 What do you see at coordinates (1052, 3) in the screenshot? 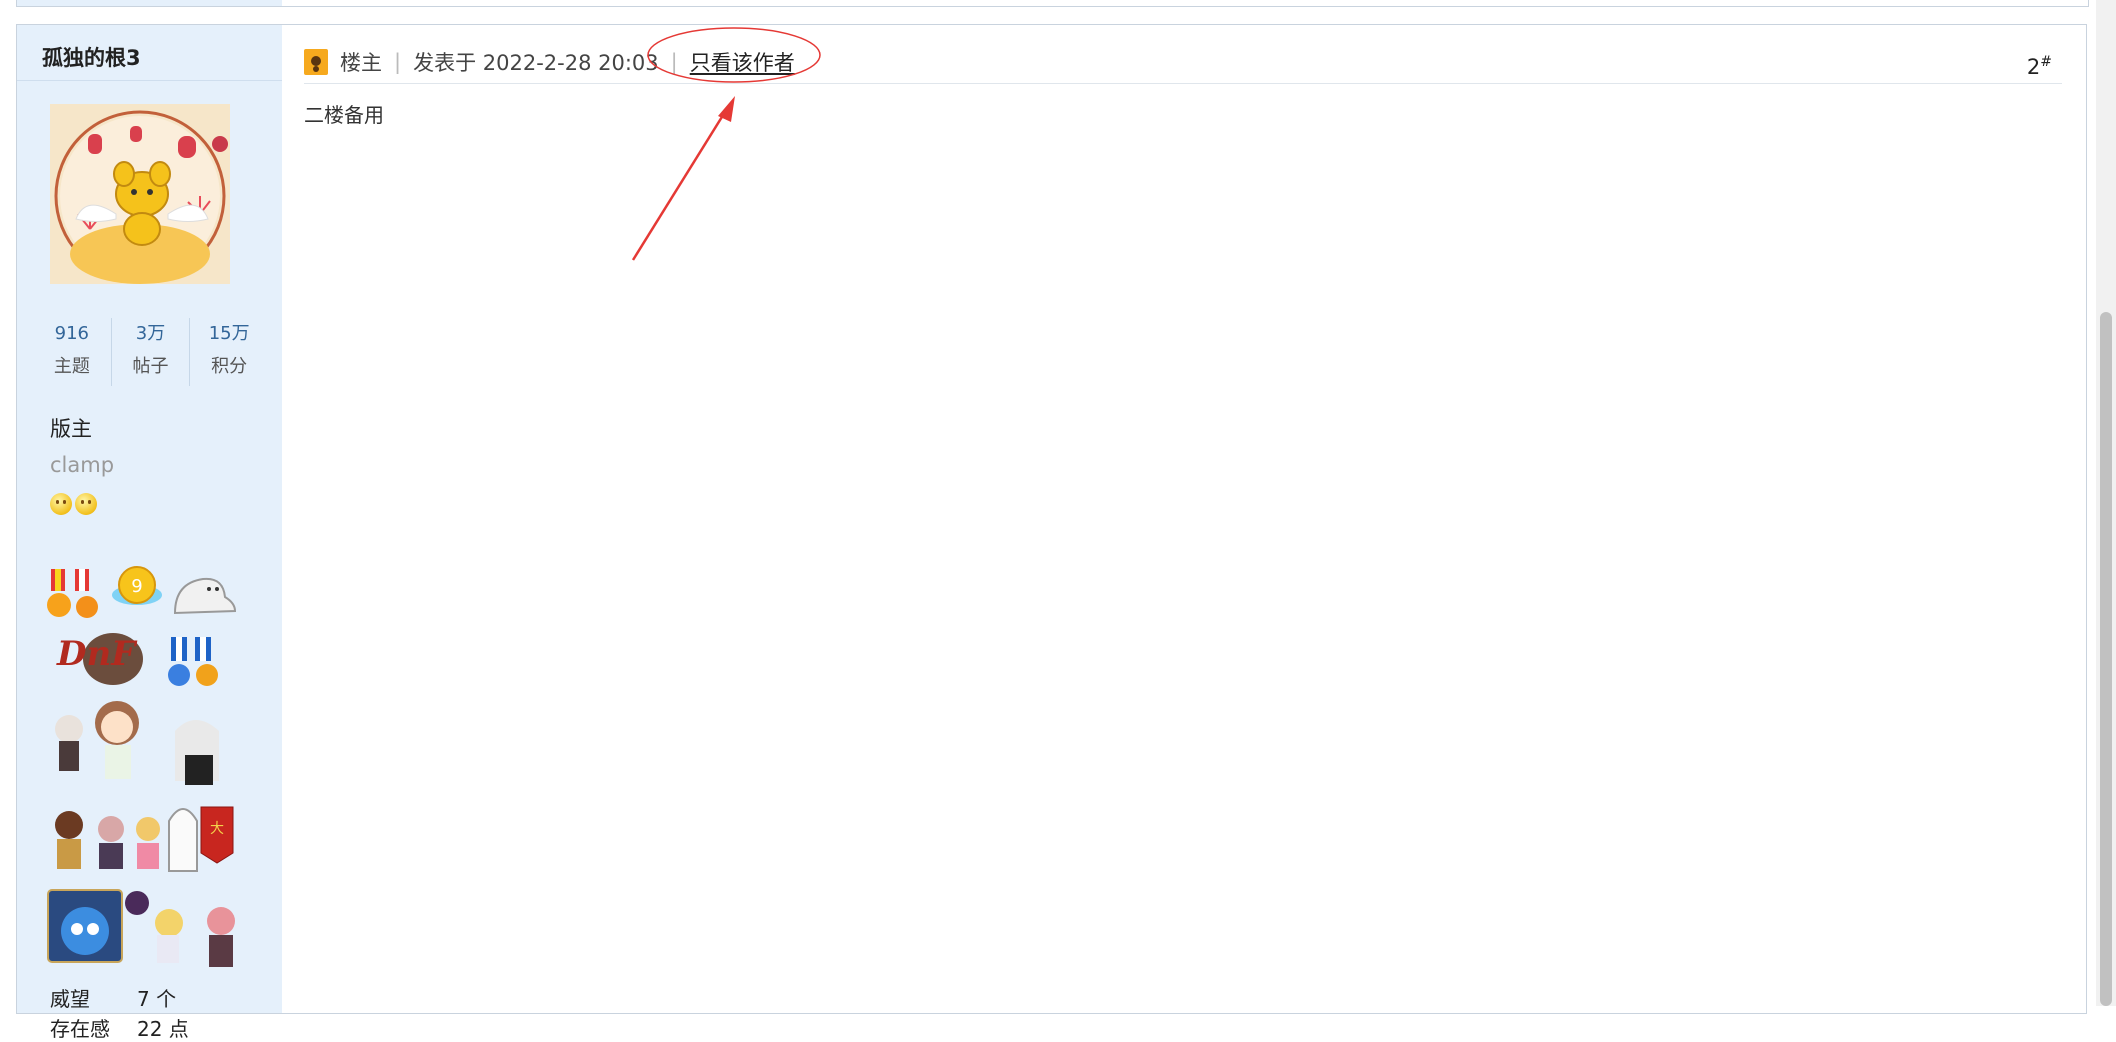
I see `previous-post-edge` at bounding box center [1052, 3].